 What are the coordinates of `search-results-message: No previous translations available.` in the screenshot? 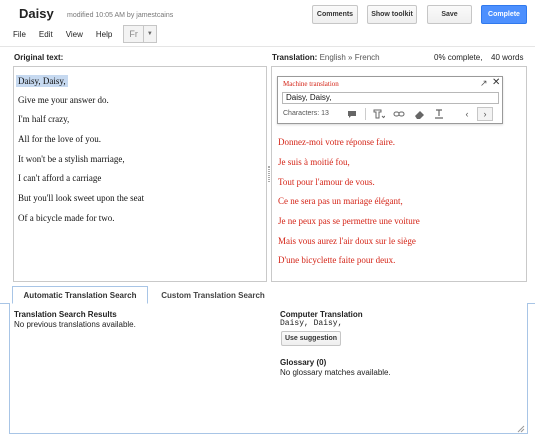 It's located at (75, 324).